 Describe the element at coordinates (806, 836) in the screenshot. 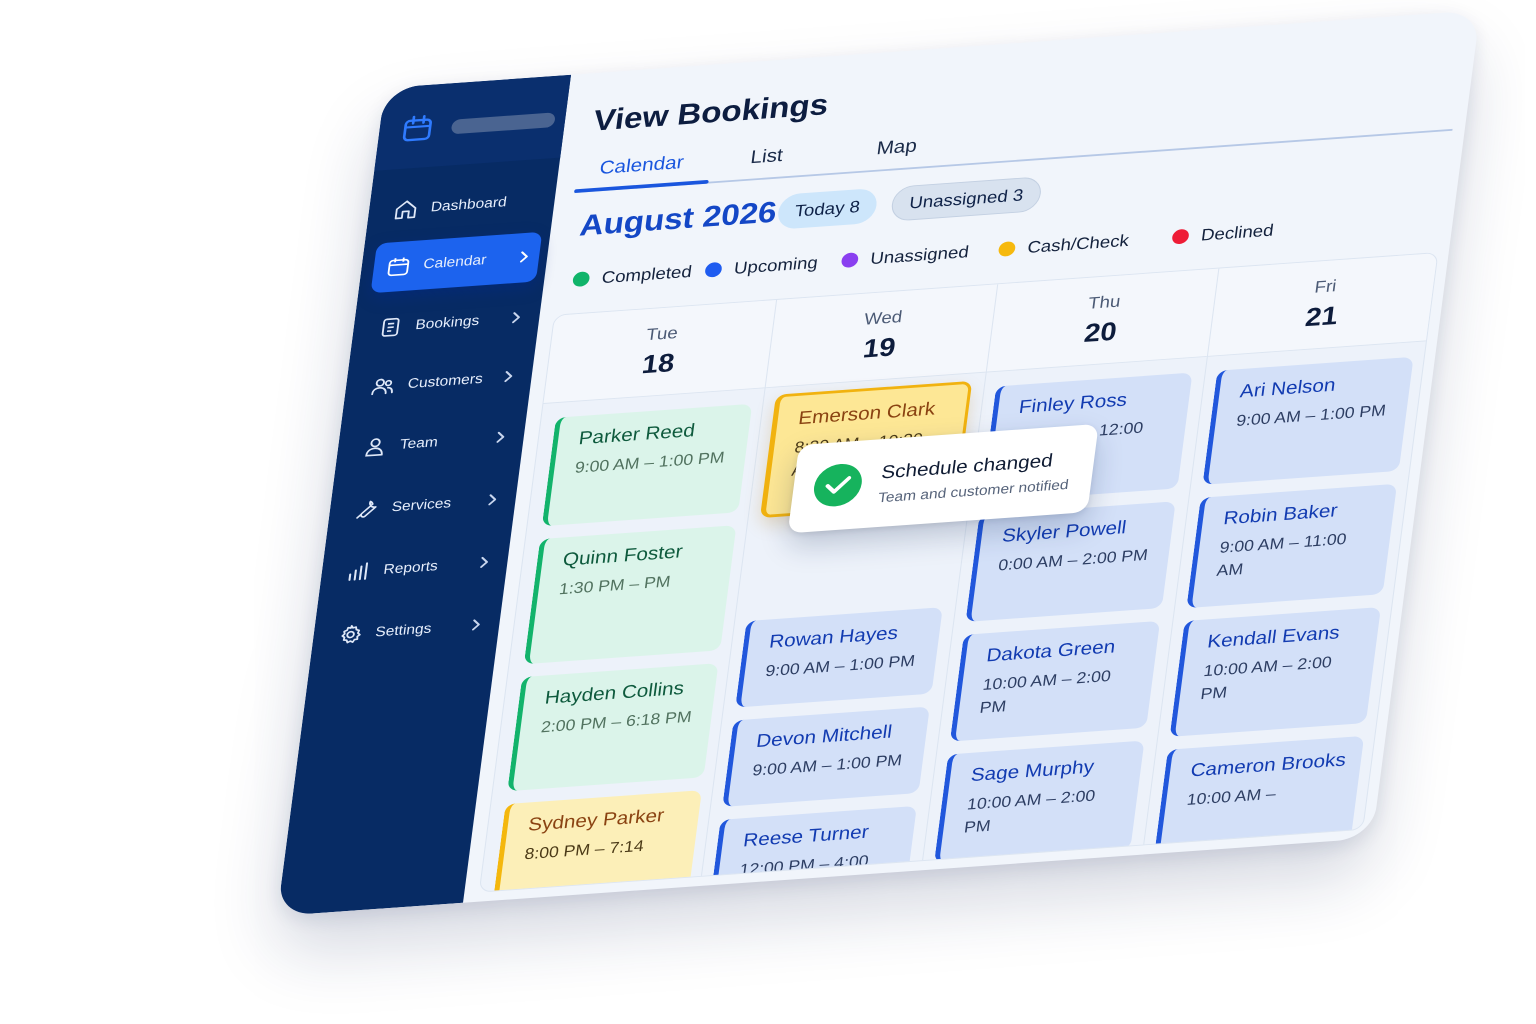

I see `booking-customer-name: Reese Turner` at that location.